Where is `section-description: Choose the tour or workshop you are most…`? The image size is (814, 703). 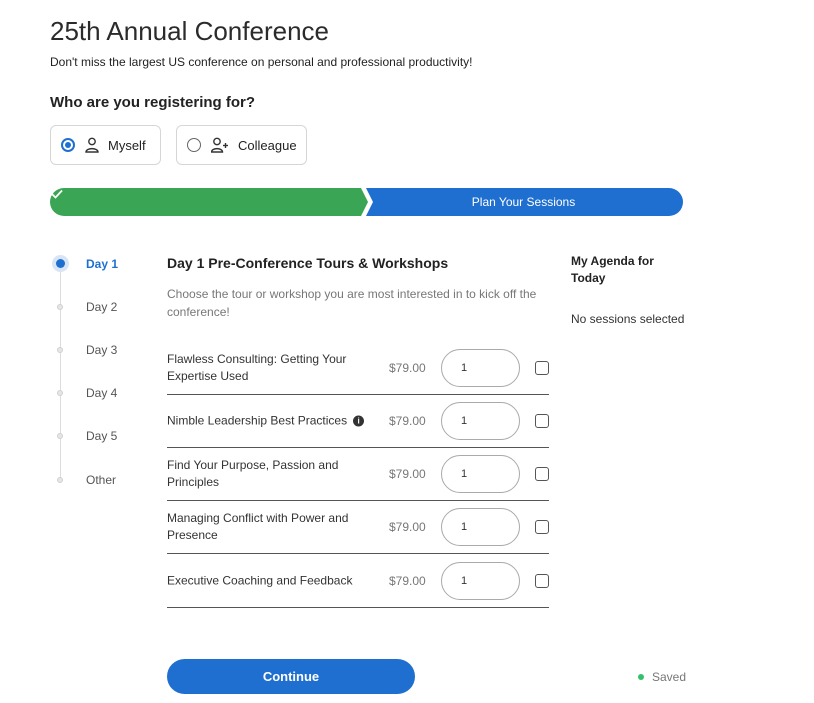 section-description: Choose the tour or workshop you are most… is located at coordinates (352, 303).